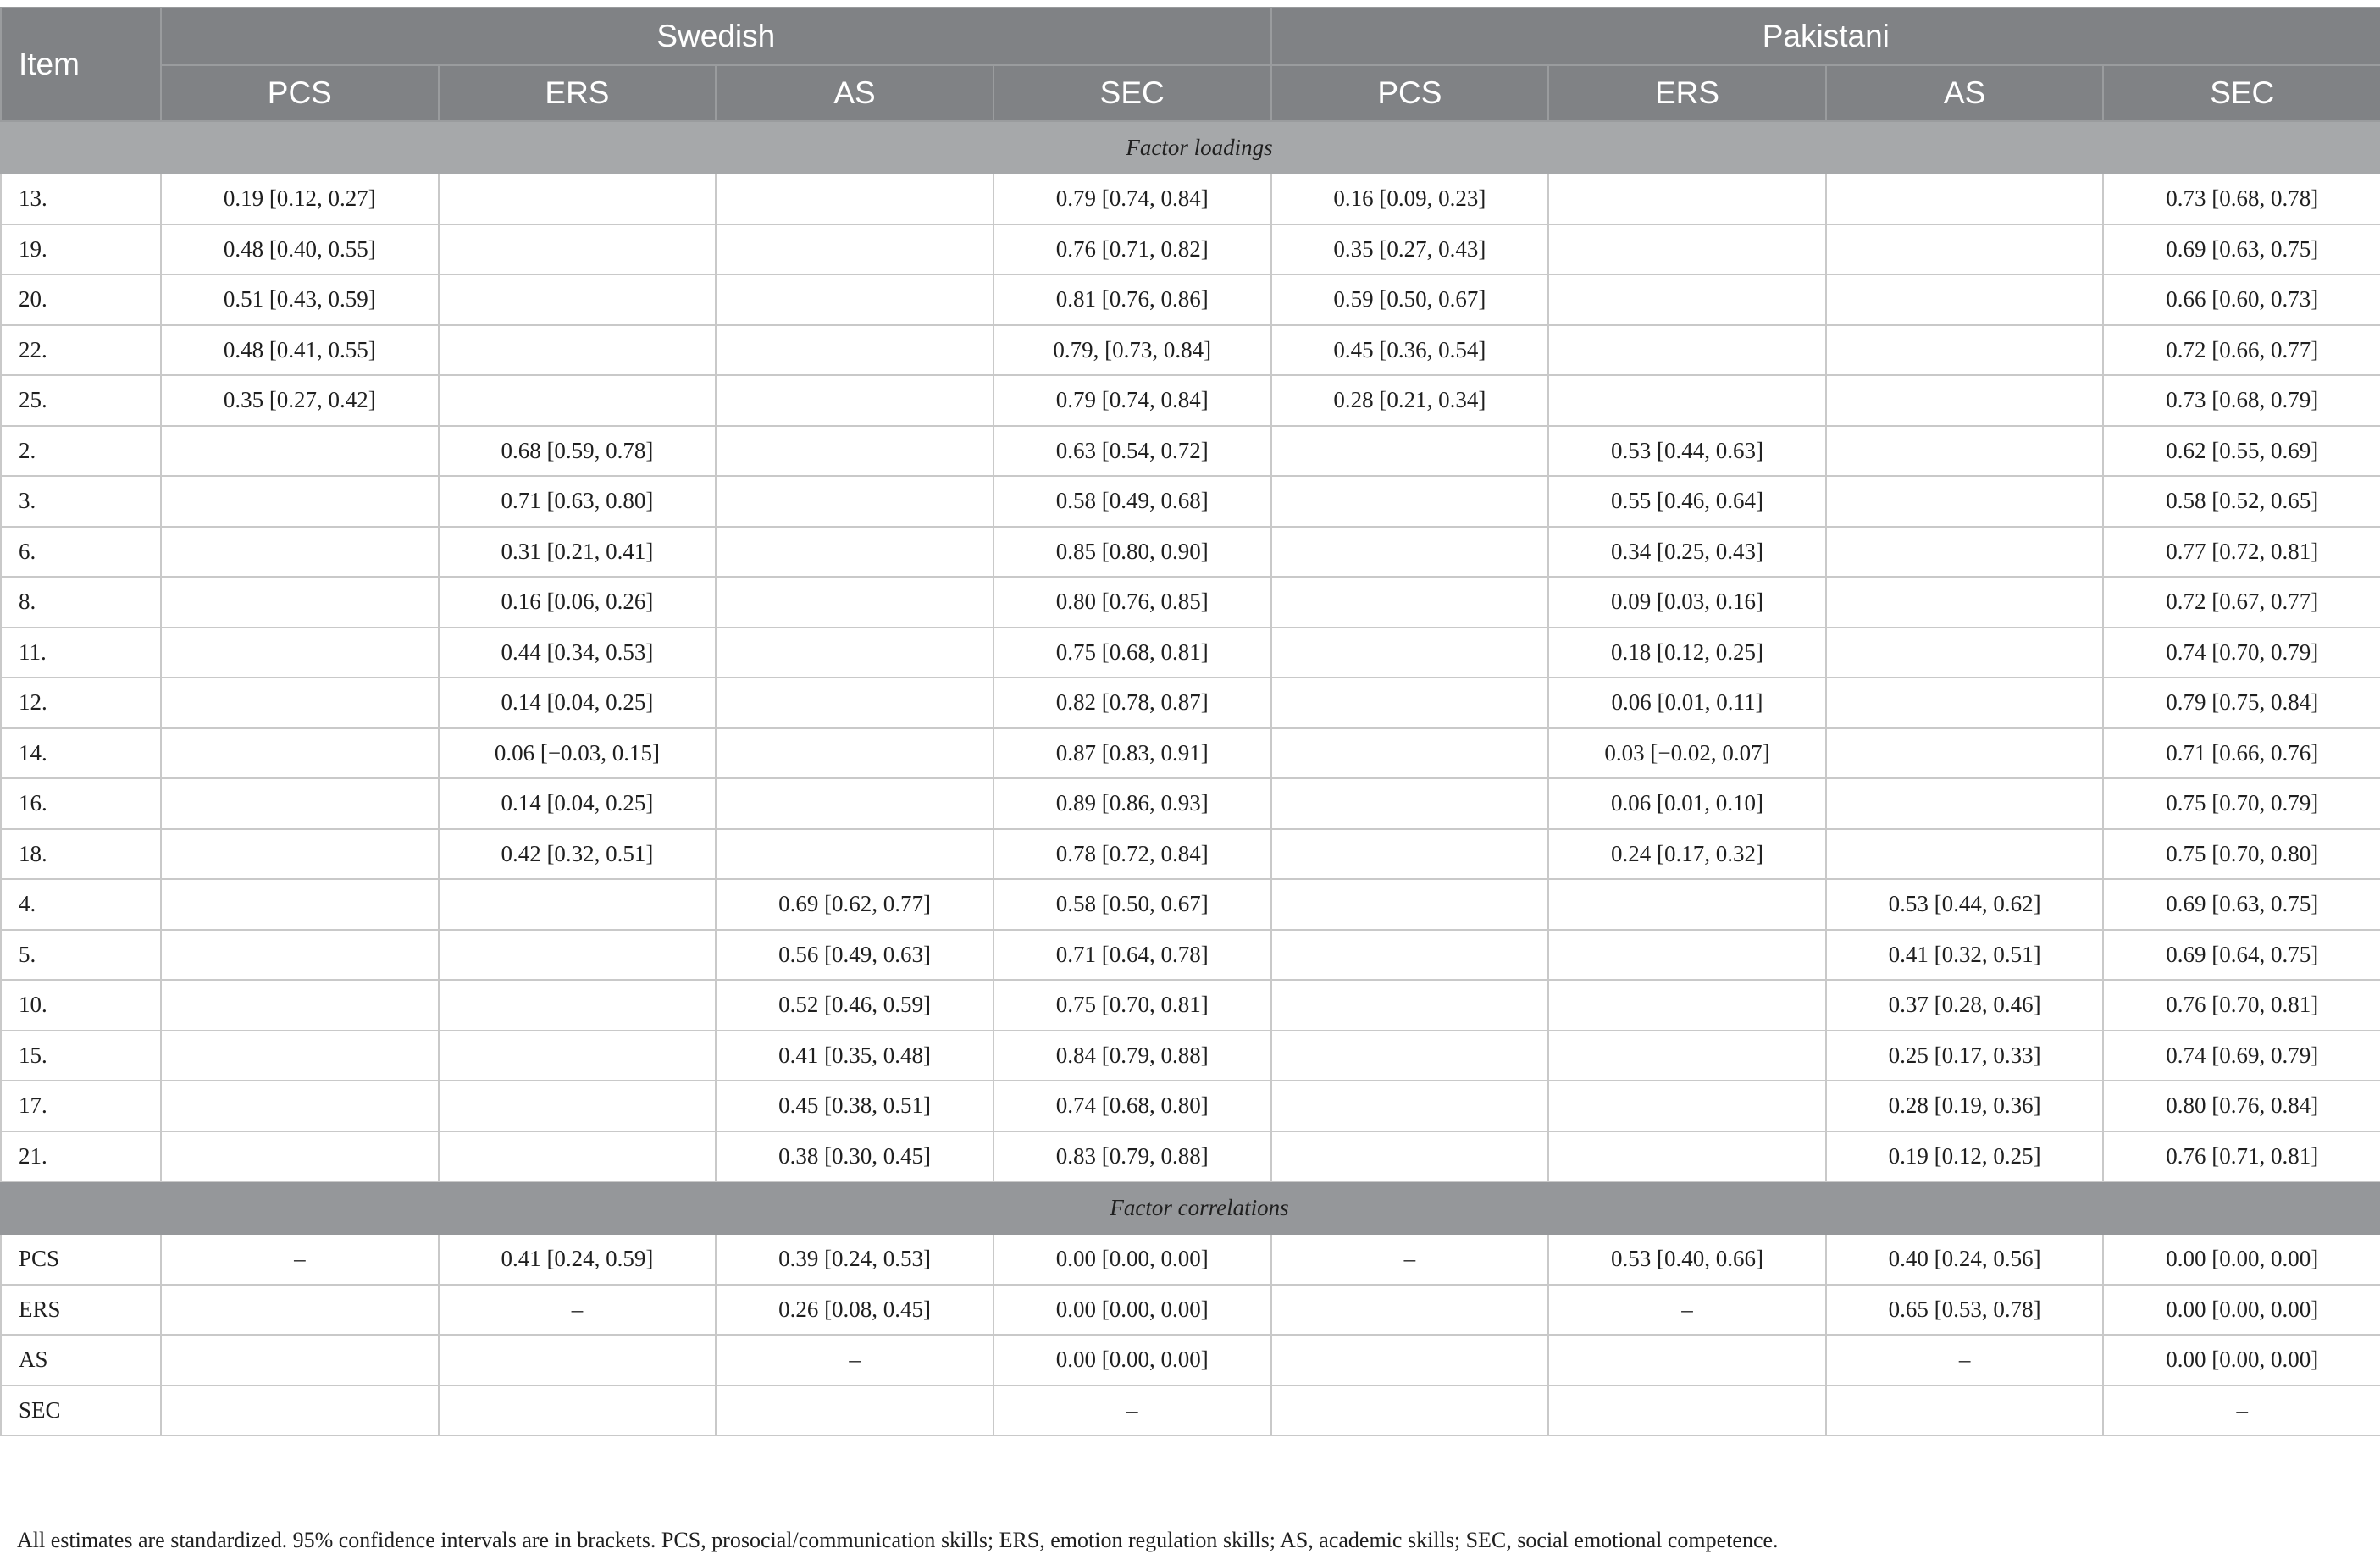 The height and width of the screenshot is (1565, 2380). I want to click on value-cell: 0.71 [0.63, 0.80], so click(577, 501).